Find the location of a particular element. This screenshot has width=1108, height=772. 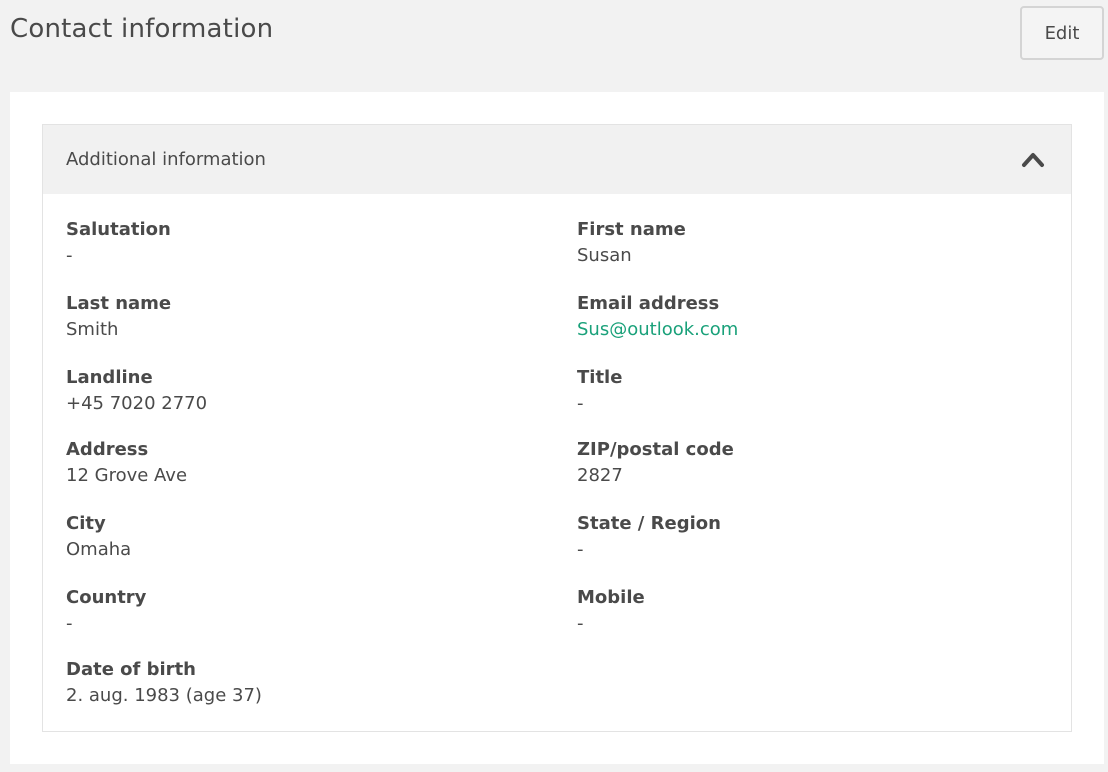

field-label: First name is located at coordinates (631, 229).